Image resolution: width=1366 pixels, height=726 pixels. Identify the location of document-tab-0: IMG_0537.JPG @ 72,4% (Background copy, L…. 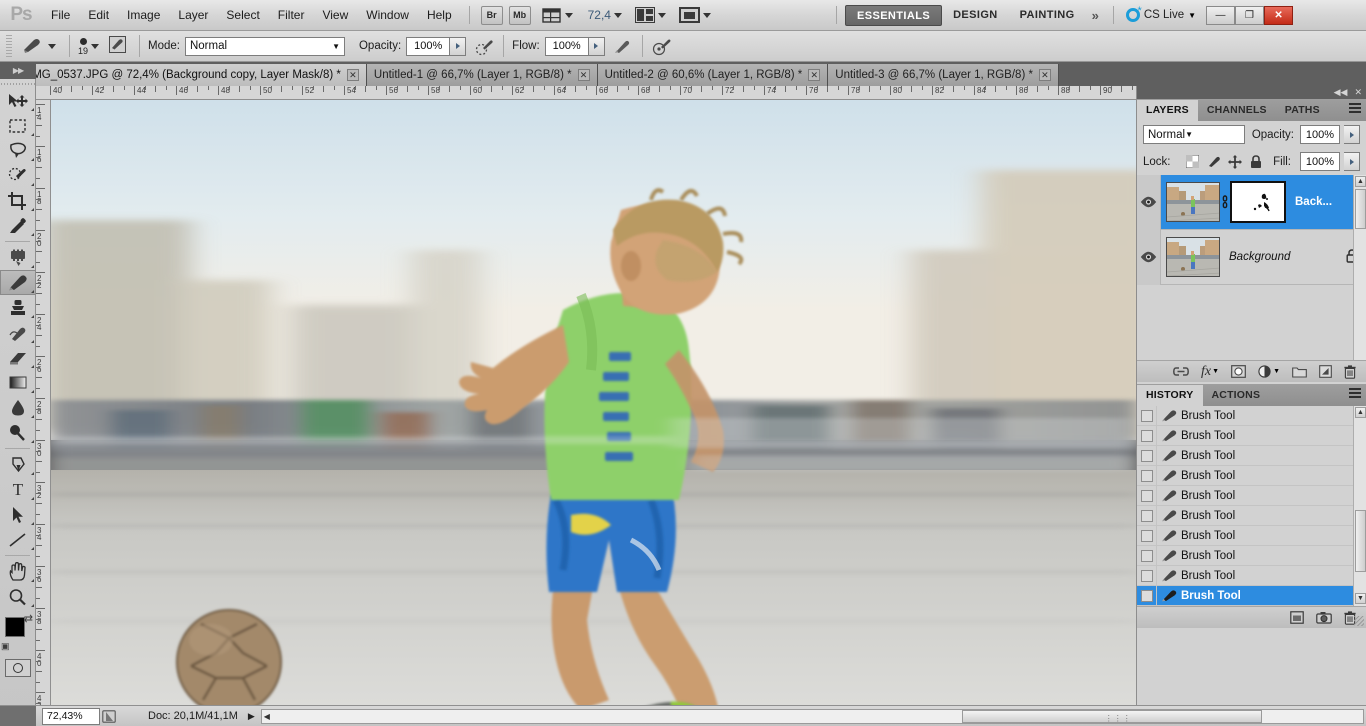
(194, 75).